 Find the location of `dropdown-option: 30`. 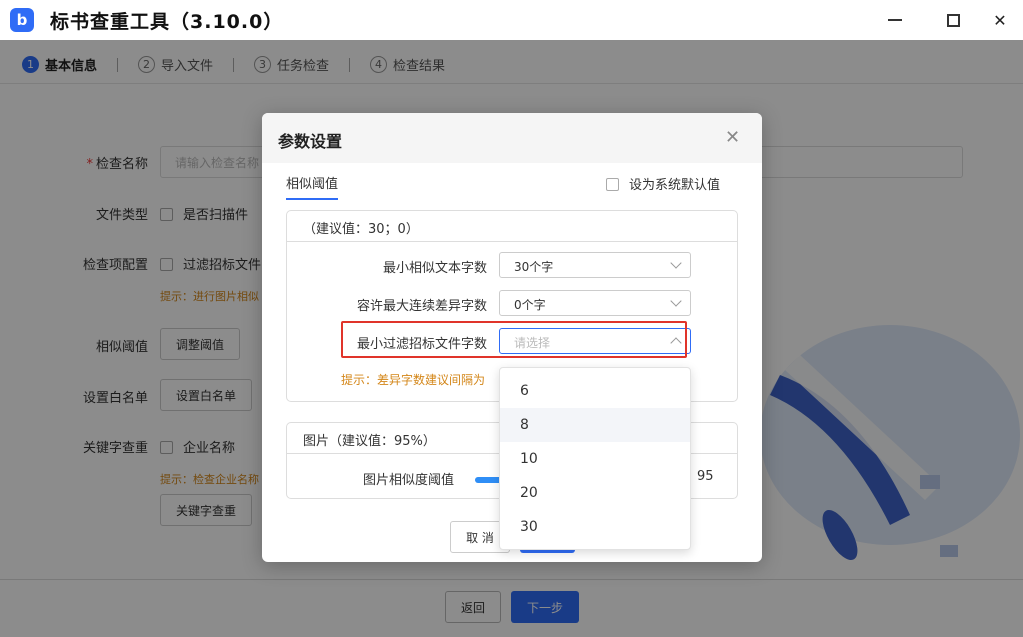

dropdown-option: 30 is located at coordinates (595, 527).